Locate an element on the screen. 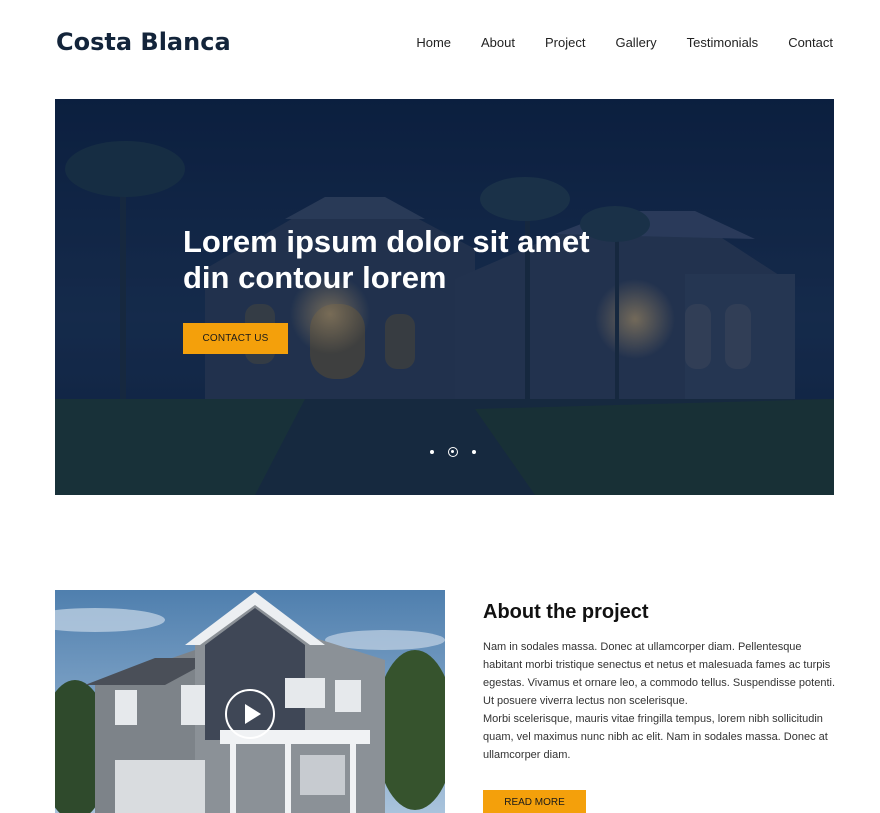  contact-us-button: CONTACT US is located at coordinates (235, 338).